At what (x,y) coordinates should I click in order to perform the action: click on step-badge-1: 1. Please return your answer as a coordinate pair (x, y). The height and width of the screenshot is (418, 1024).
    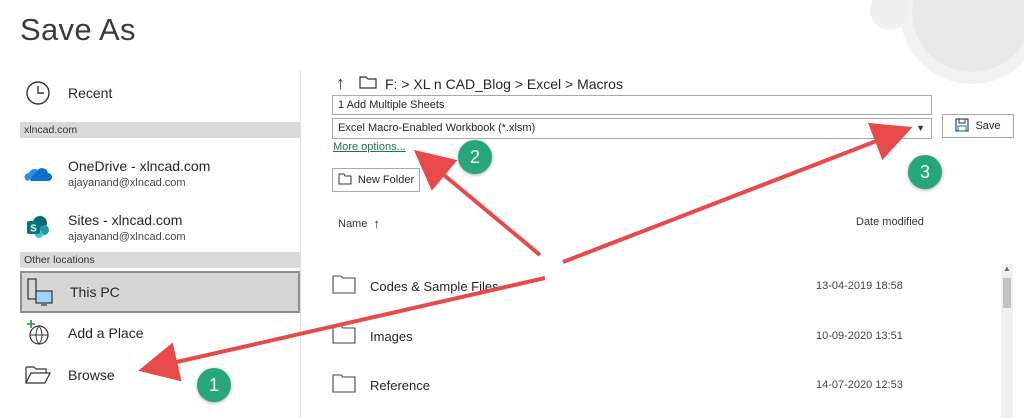
    Looking at the image, I should click on (214, 385).